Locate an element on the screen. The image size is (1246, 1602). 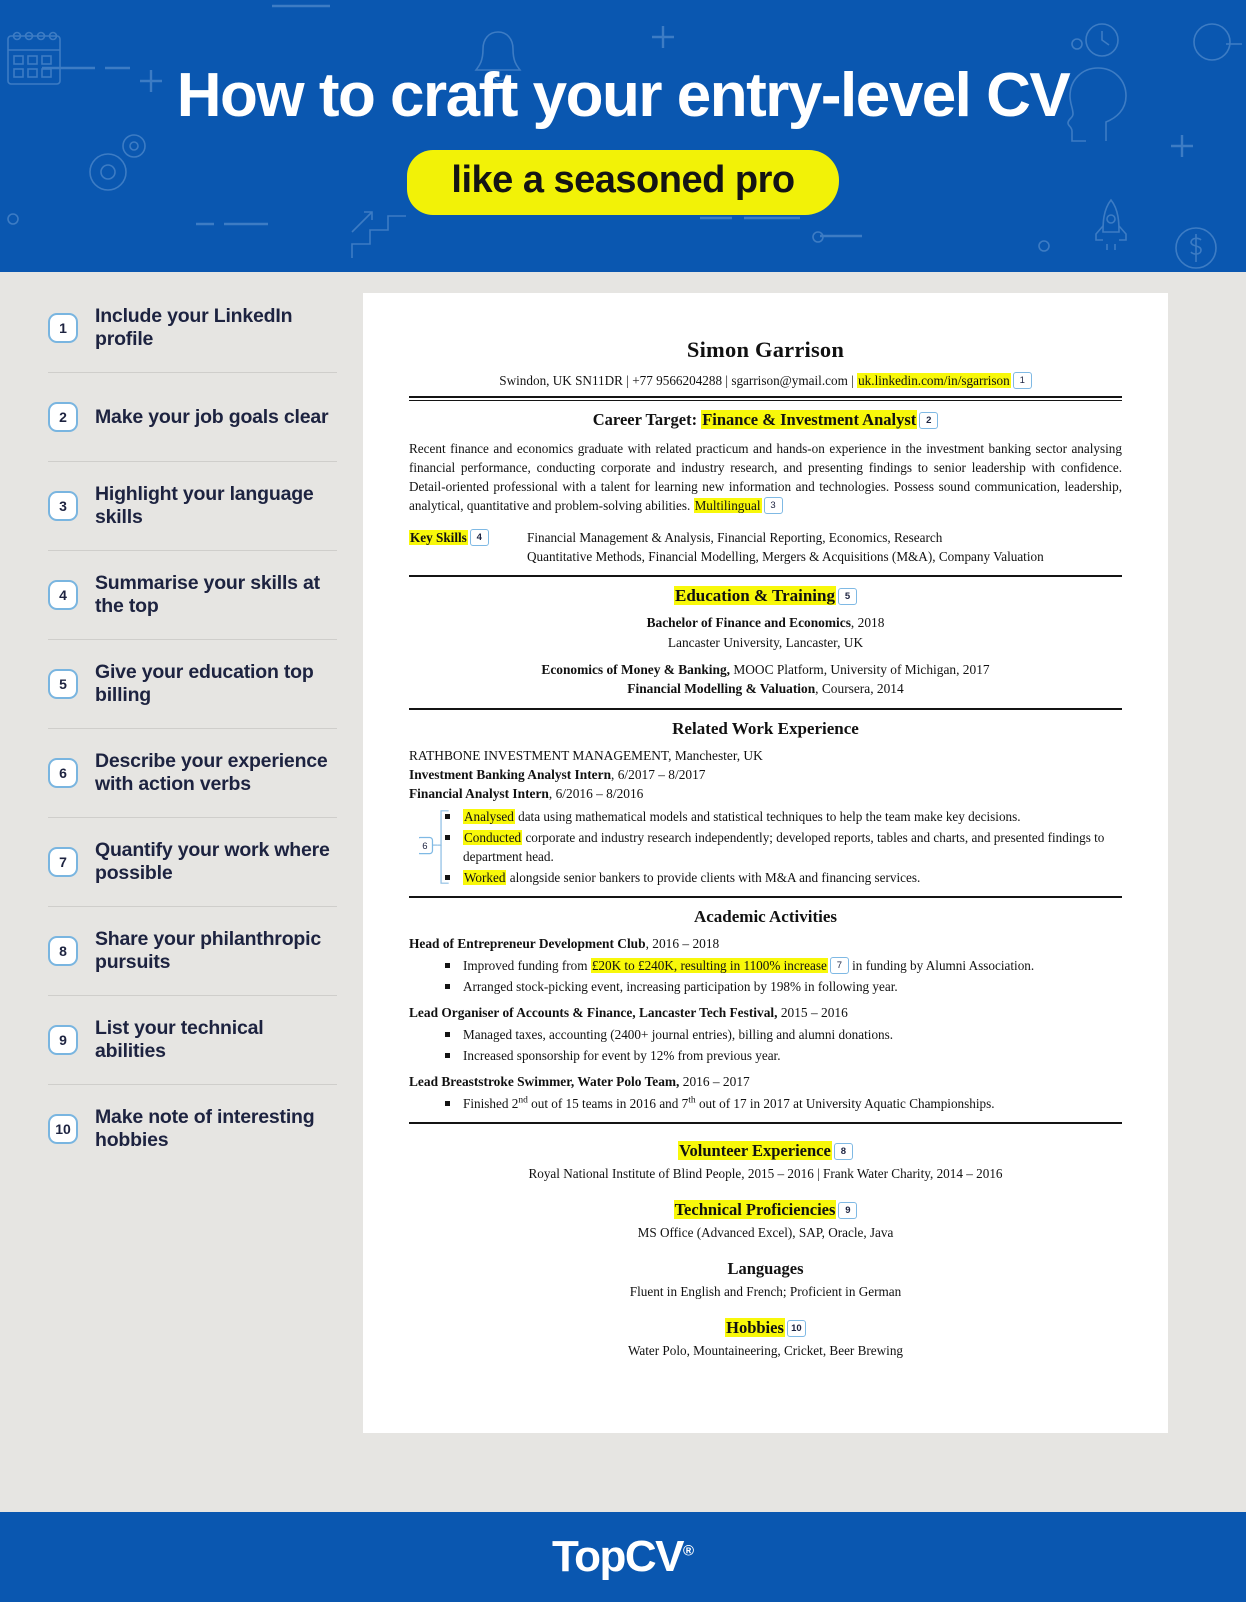
registered-mark: ® is located at coordinates (688, 1551).